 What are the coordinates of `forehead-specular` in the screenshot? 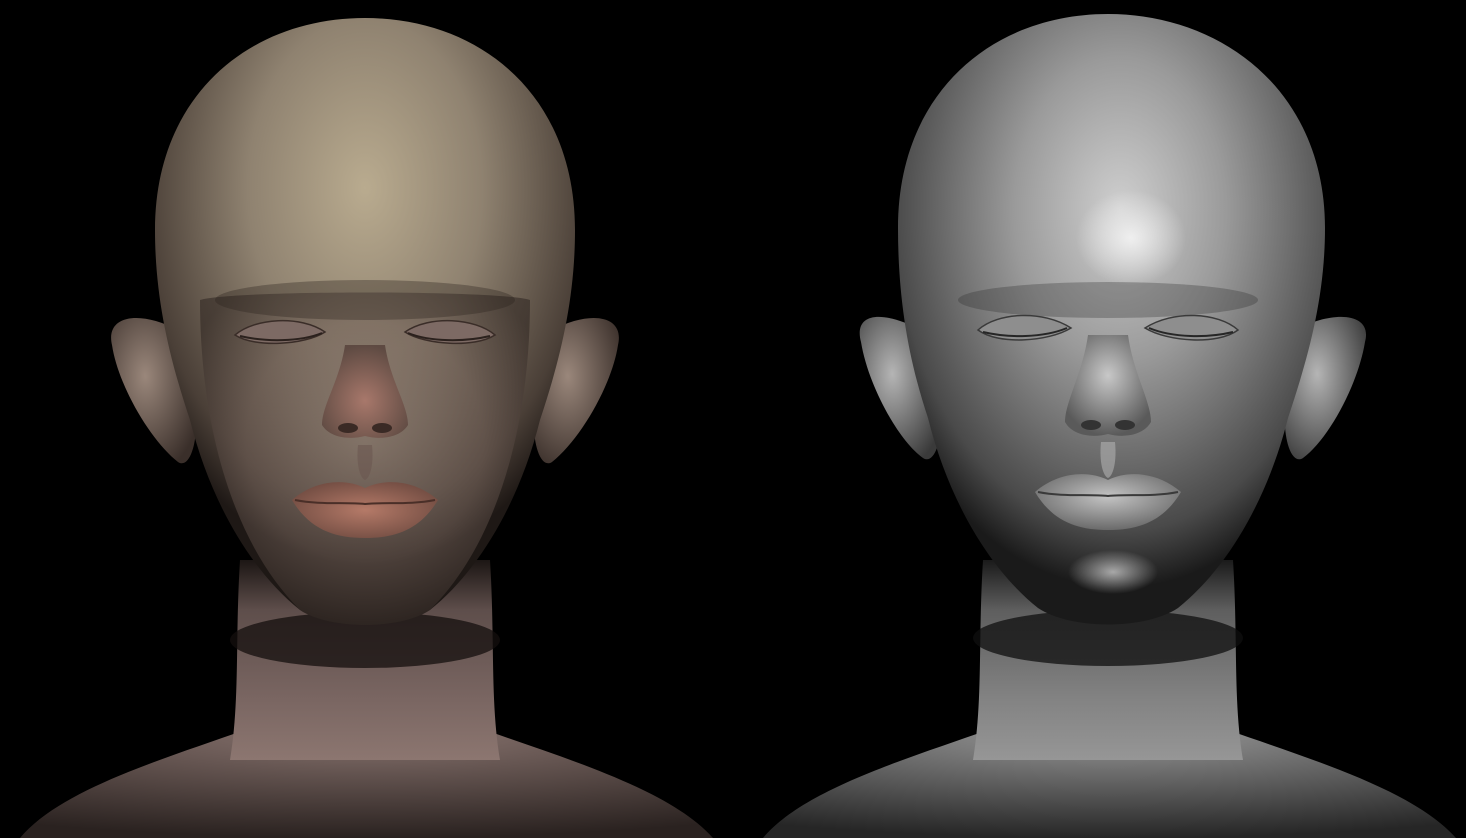 It's located at (1131, 238).